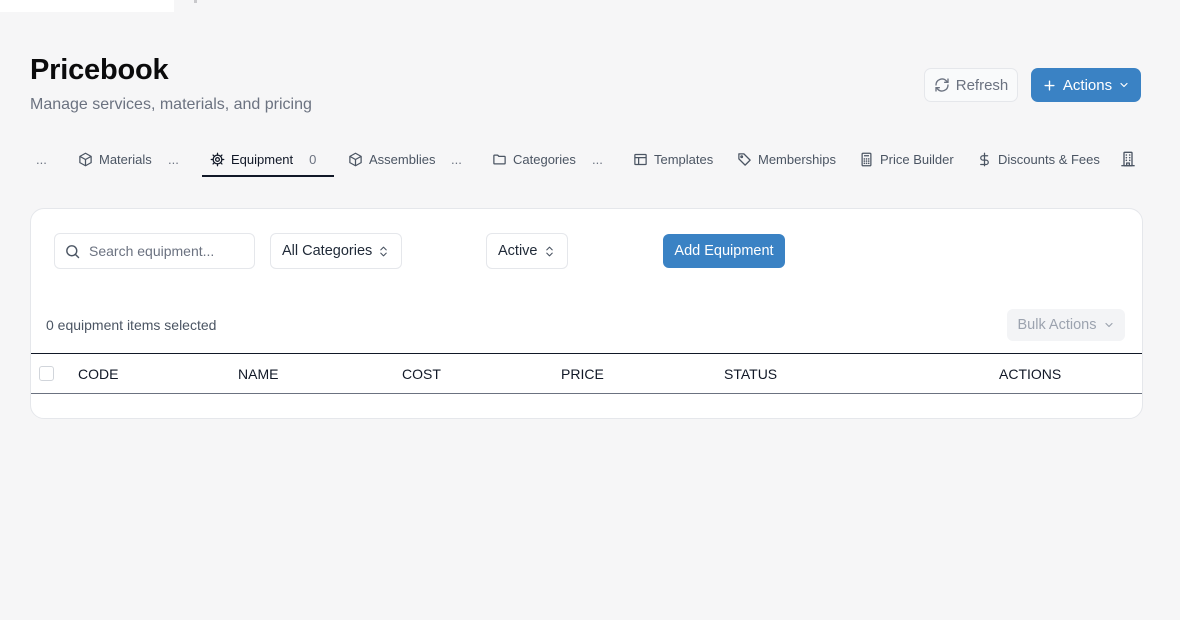 This screenshot has width=1180, height=620. I want to click on tab-label: Equipment, so click(262, 159).